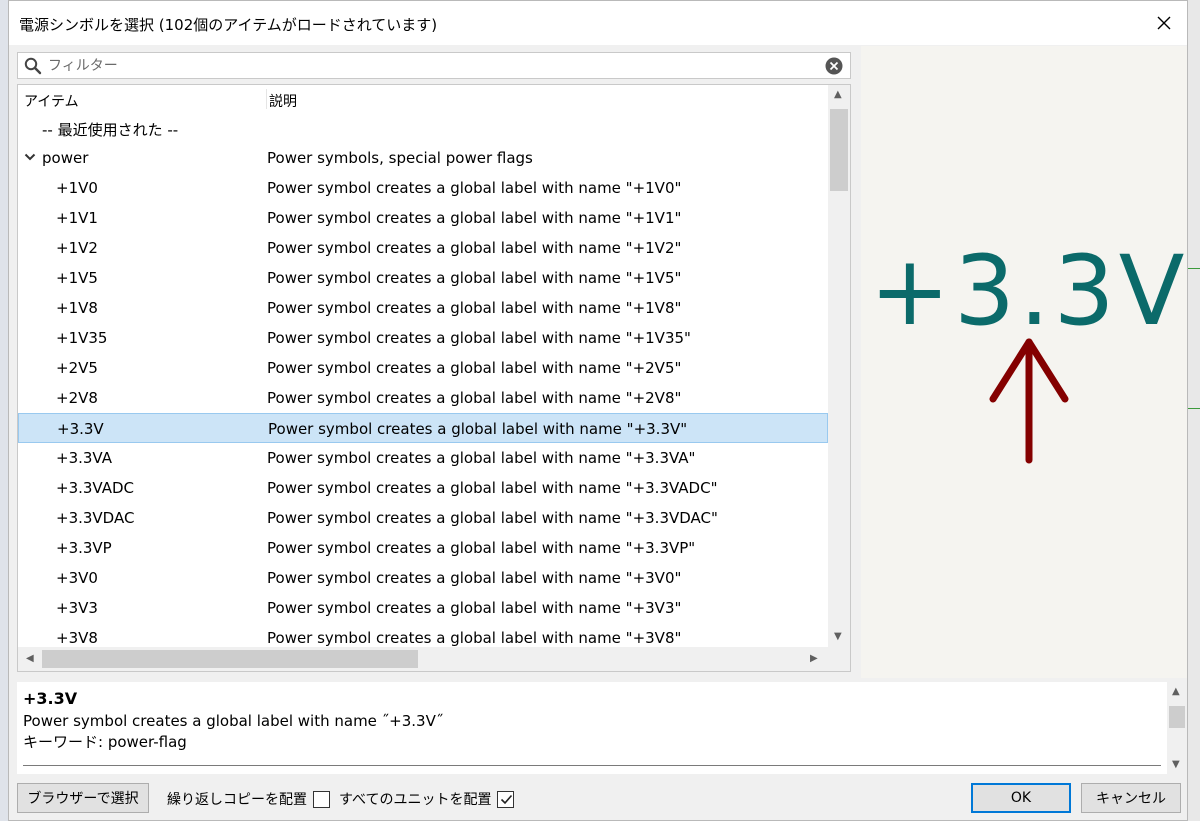  I want to click on cancel-button: キャンセル, so click(1131, 798).